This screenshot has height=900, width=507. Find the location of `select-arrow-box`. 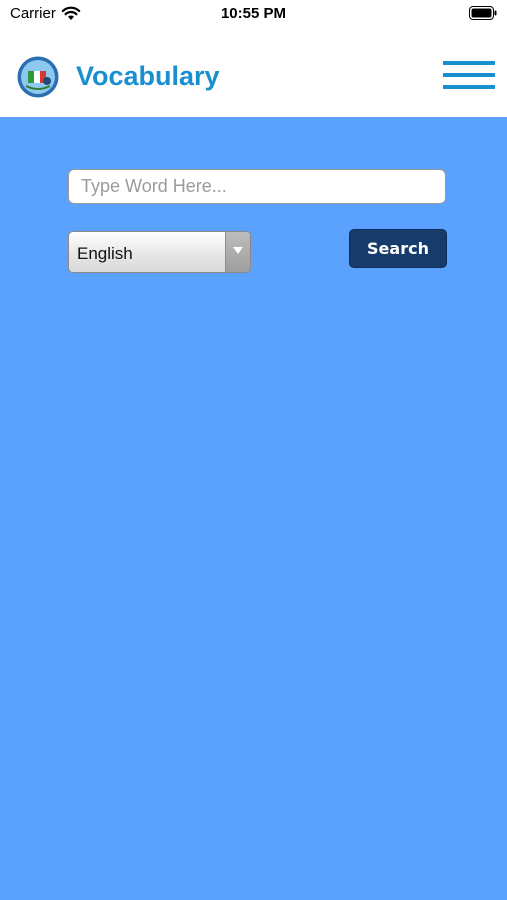

select-arrow-box is located at coordinates (237, 252).